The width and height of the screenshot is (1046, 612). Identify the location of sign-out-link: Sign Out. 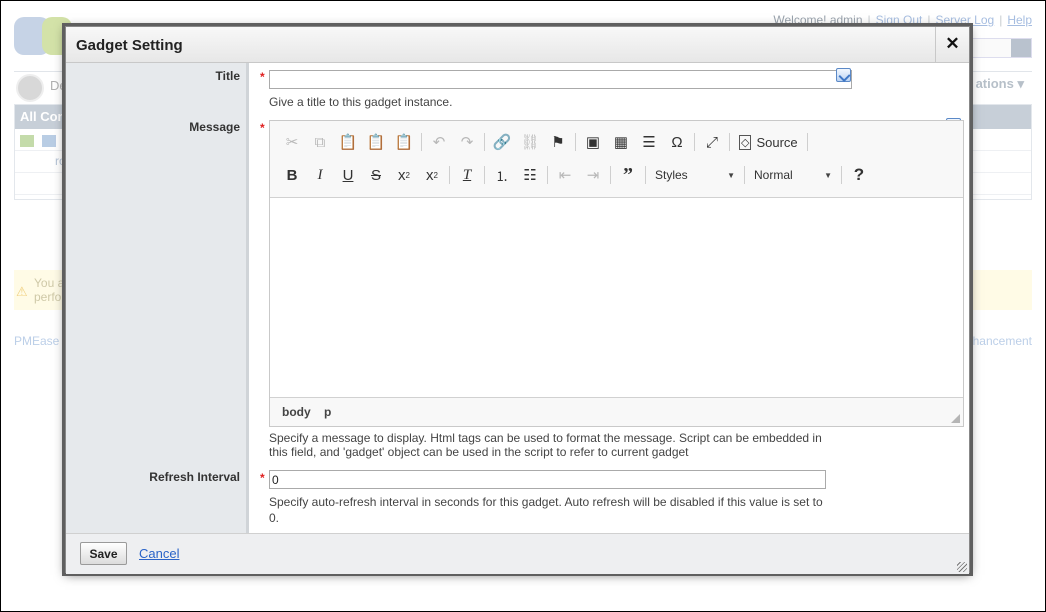
(899, 20).